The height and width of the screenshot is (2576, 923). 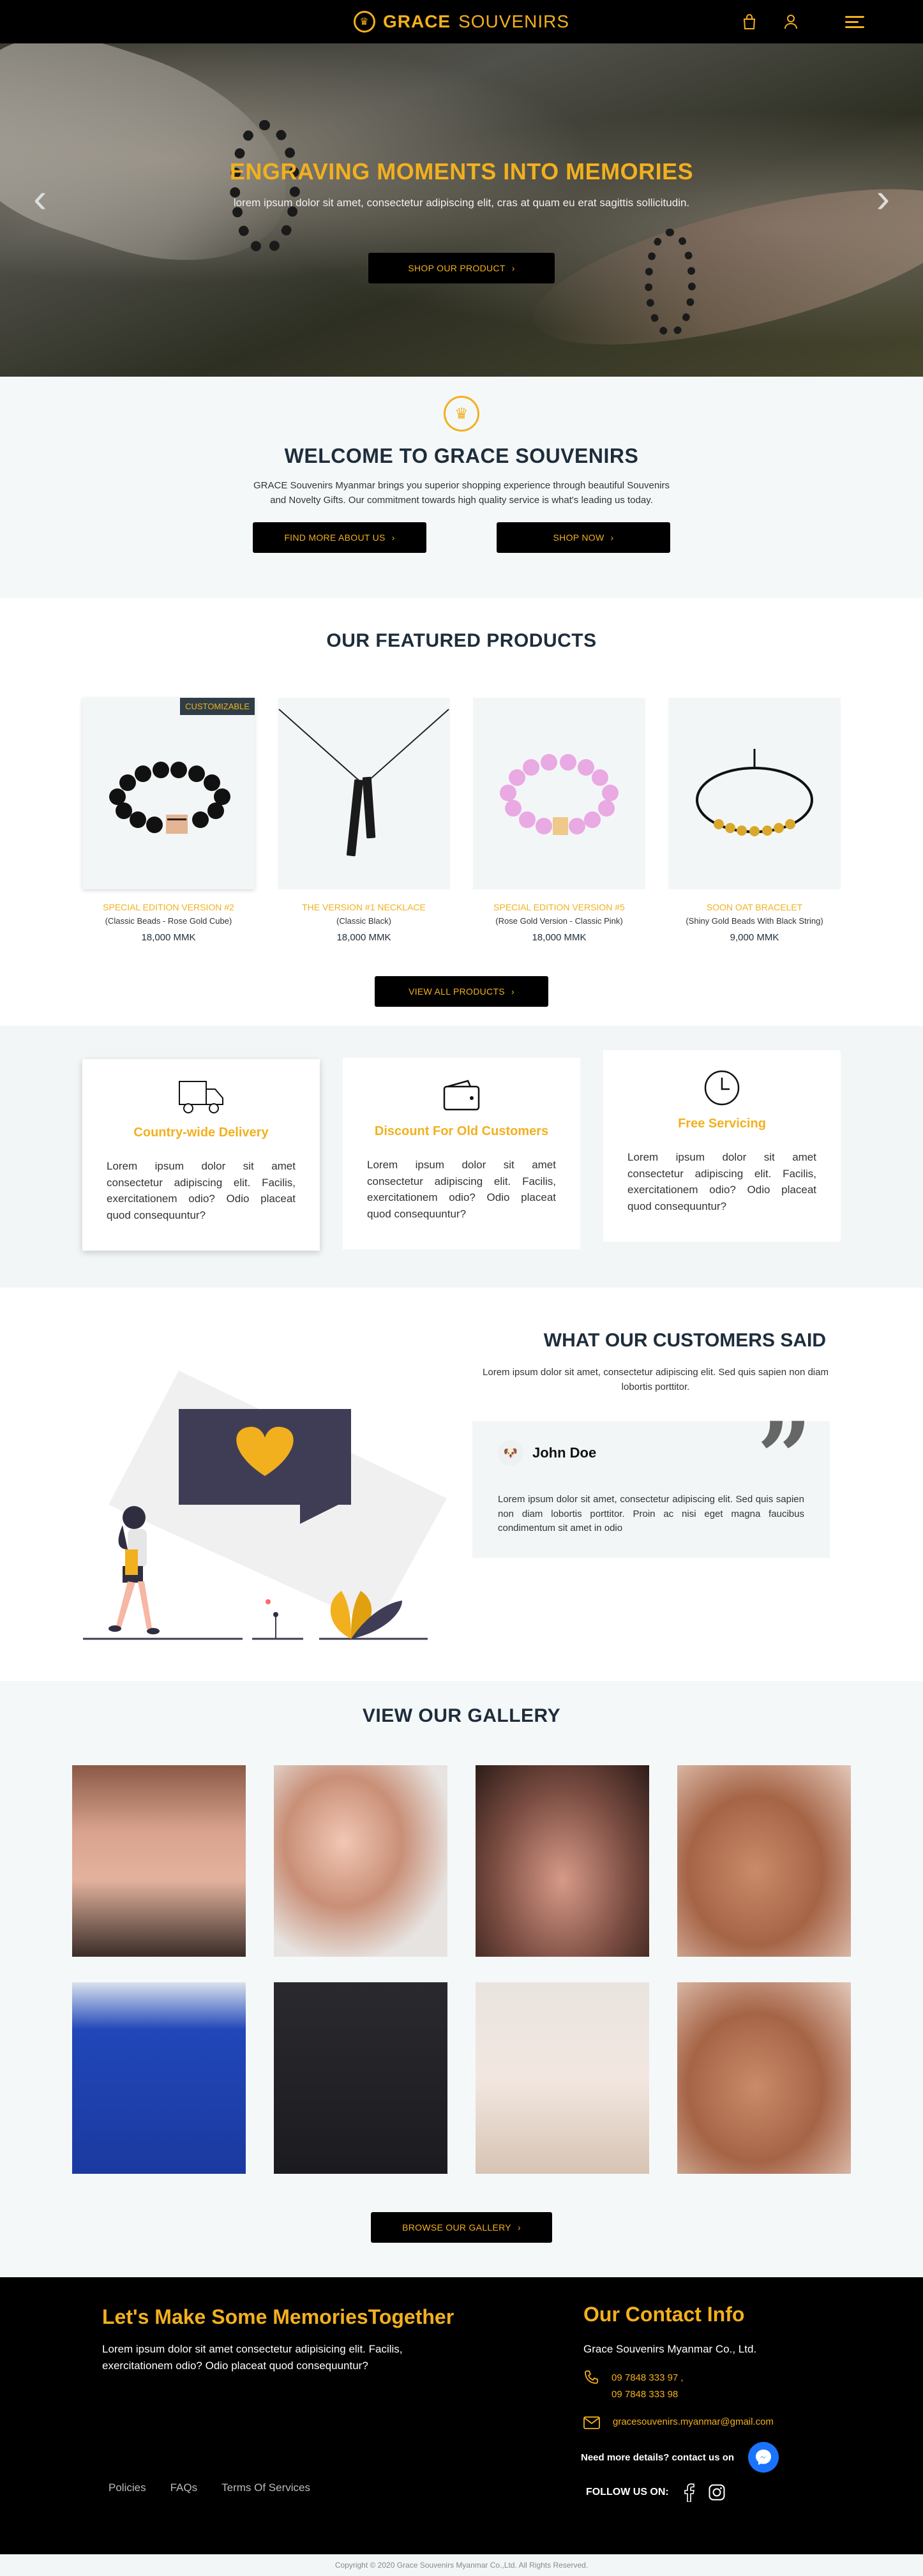 I want to click on gallery-photo-ring-hand, so click(x=562, y=1861).